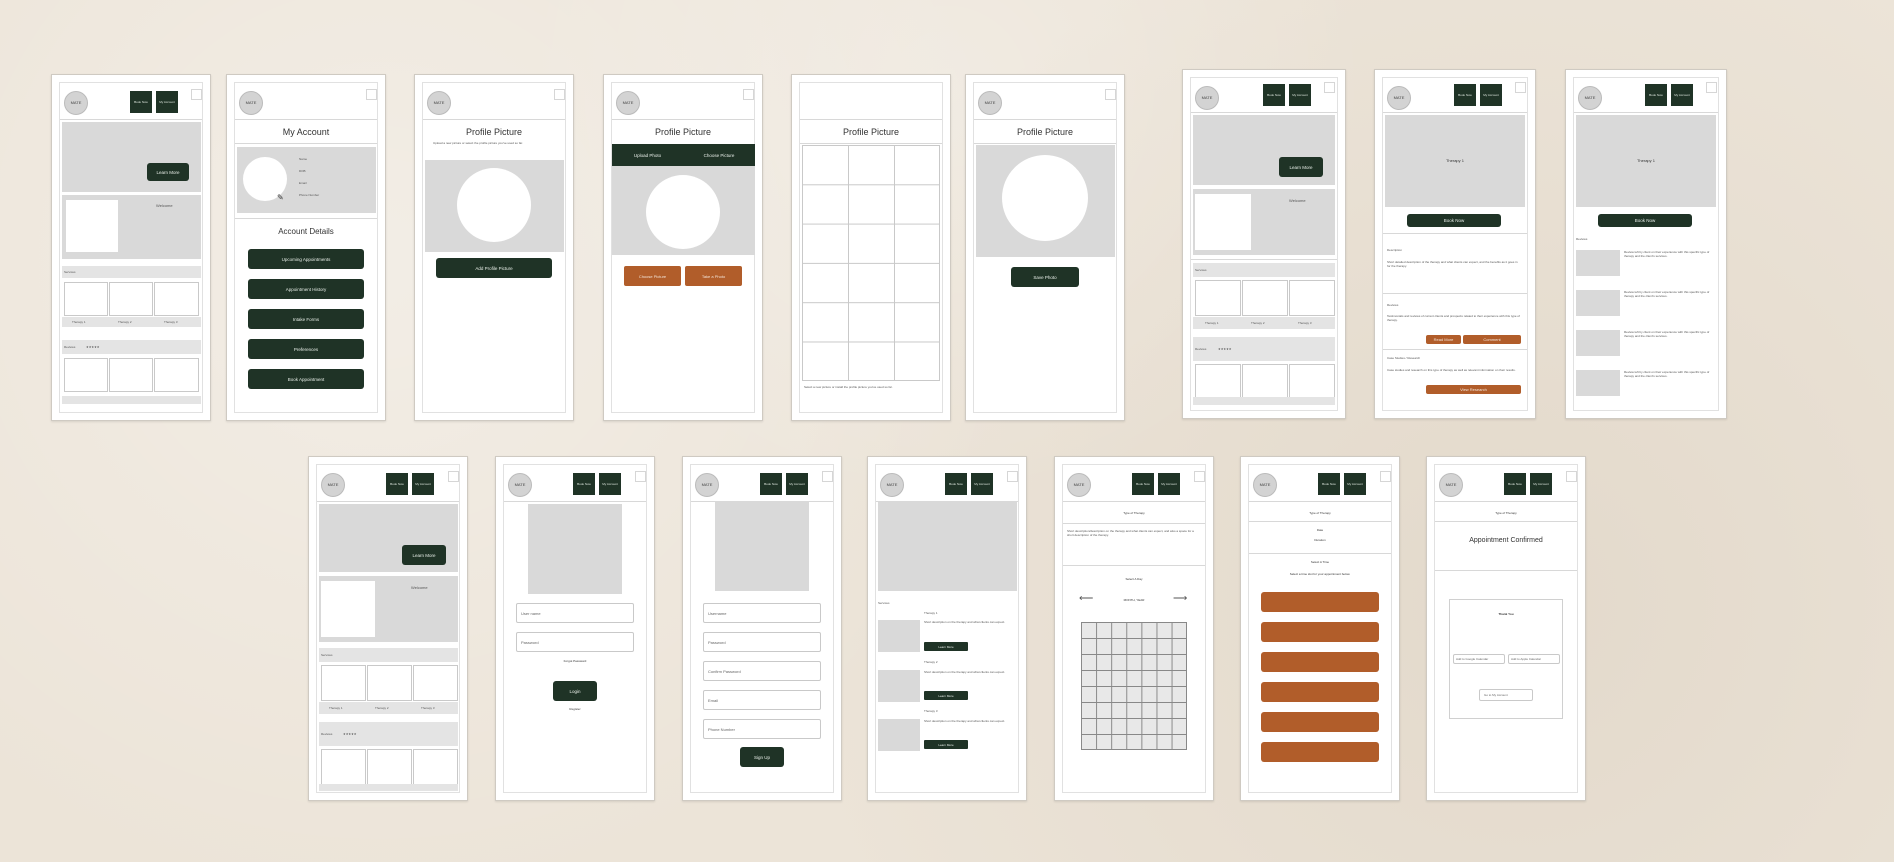 The width and height of the screenshot is (1894, 862). Describe the element at coordinates (281, 197) in the screenshot. I see `edit-pencil-icon: ✎` at that location.